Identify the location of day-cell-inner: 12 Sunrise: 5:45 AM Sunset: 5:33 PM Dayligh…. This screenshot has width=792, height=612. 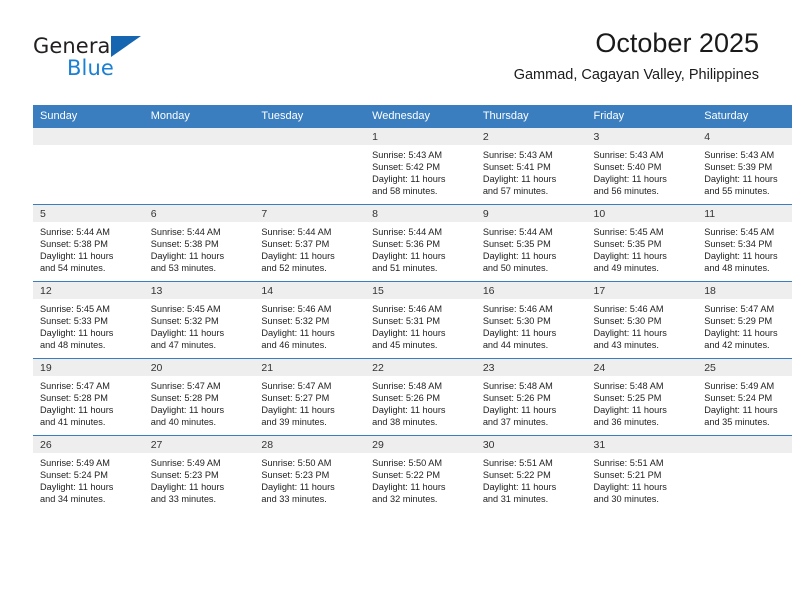
(88, 320).